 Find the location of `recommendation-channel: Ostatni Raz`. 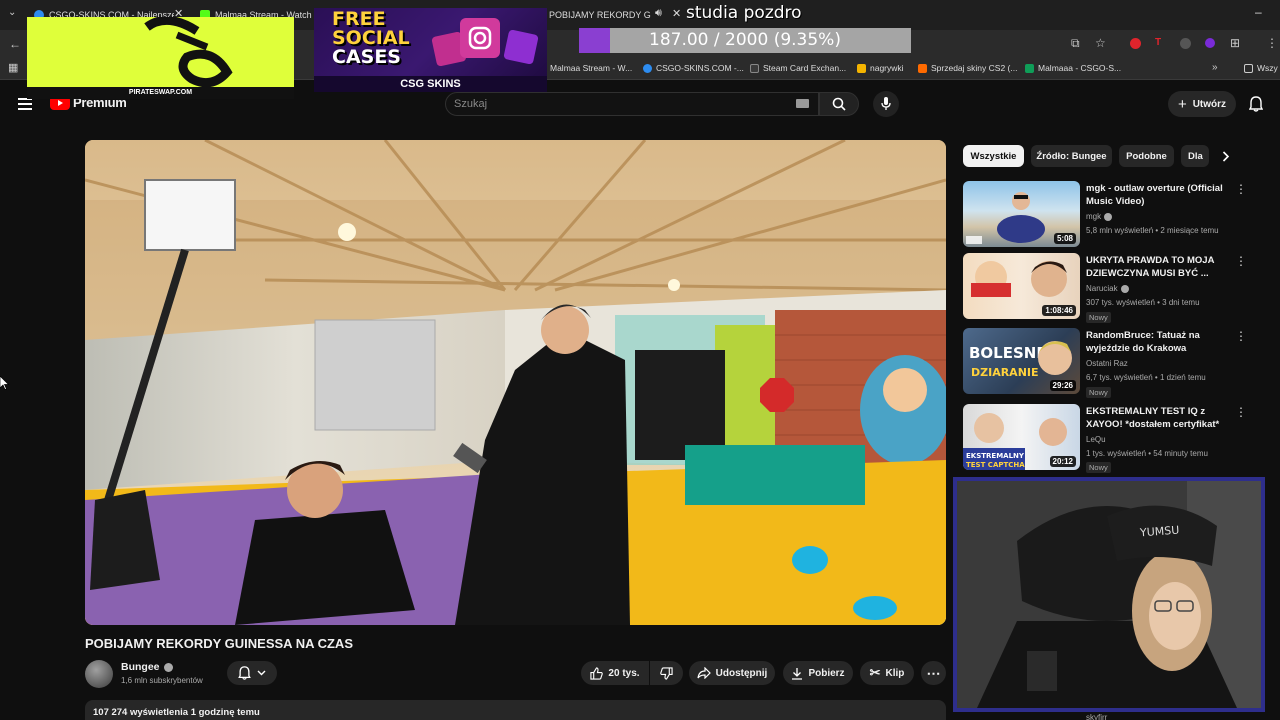

recommendation-channel: Ostatni Raz is located at coordinates (1107, 363).